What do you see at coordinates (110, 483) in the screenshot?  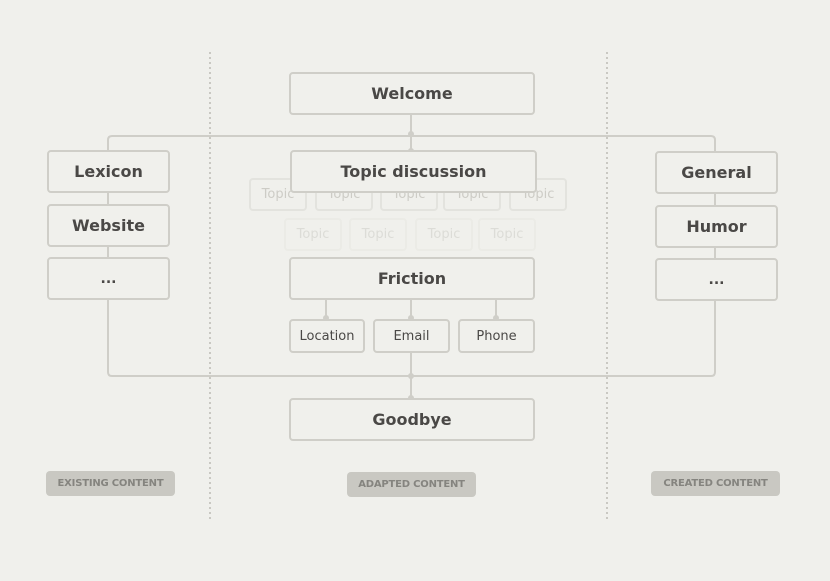 I see `label-existing-content: EXISTING CONTENT` at bounding box center [110, 483].